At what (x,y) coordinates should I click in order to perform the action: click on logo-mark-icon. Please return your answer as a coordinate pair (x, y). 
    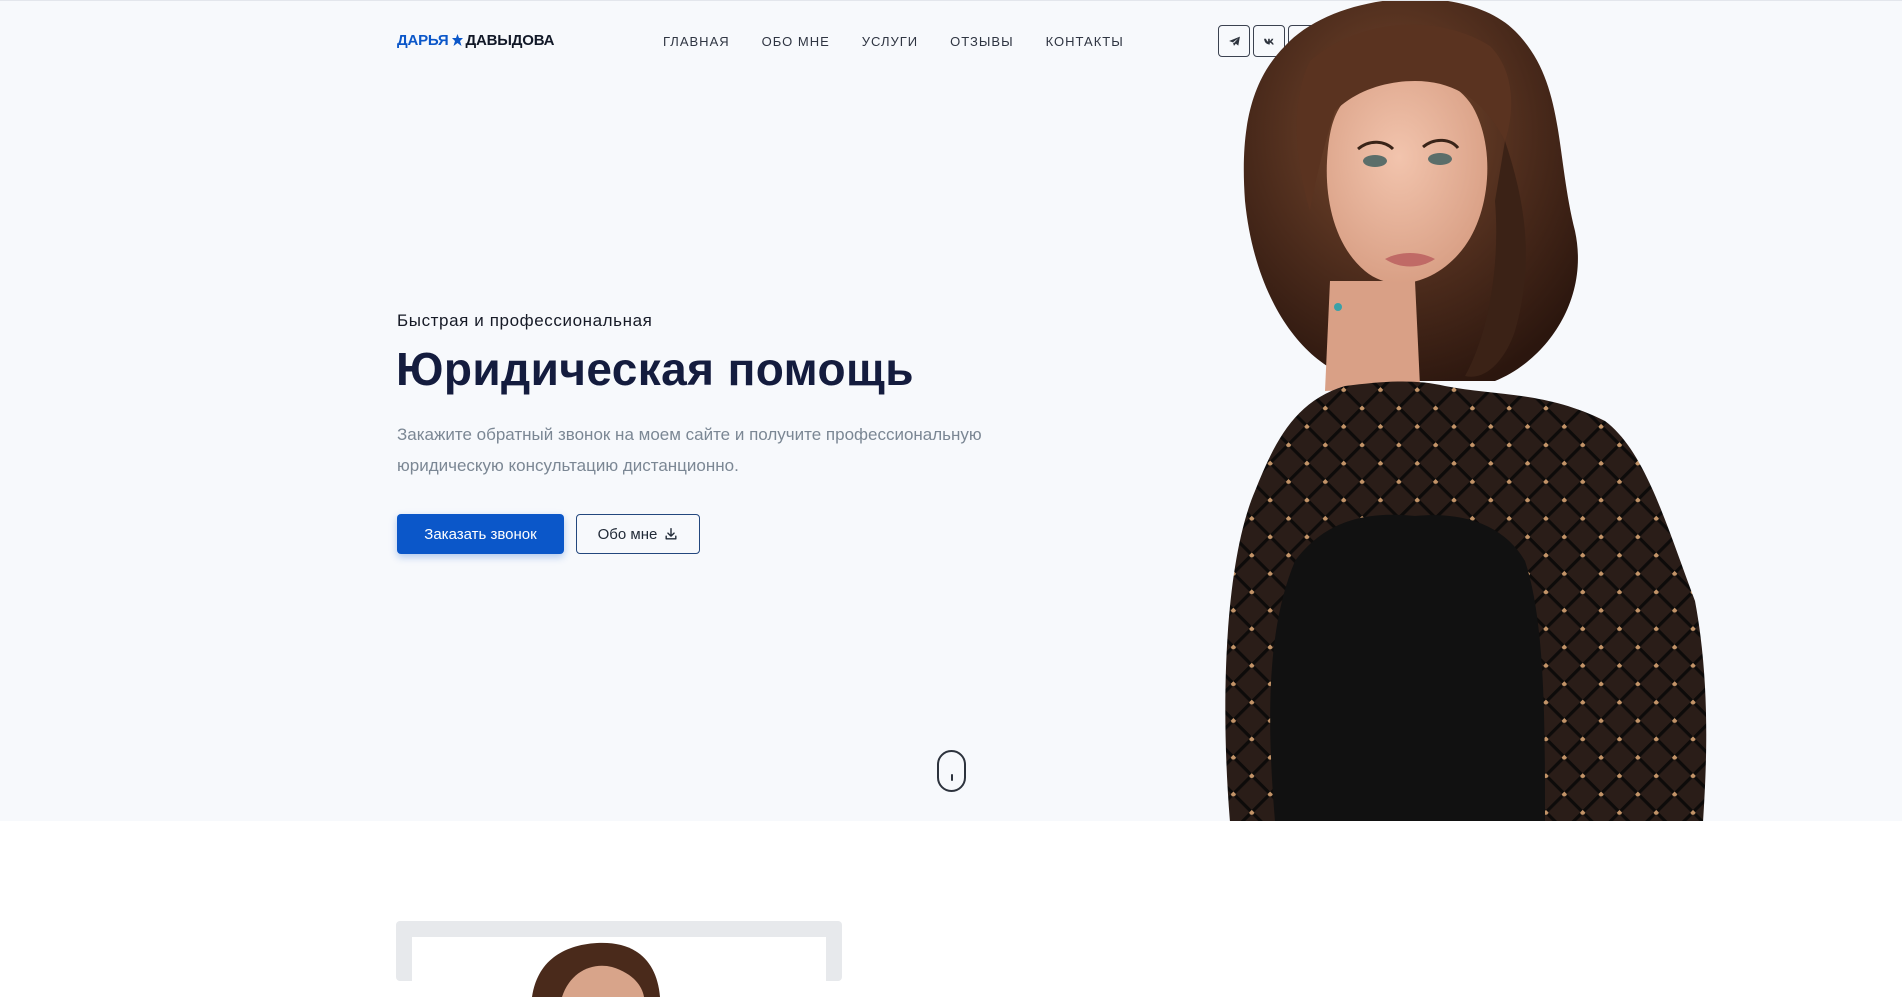
    Looking at the image, I should click on (457, 39).